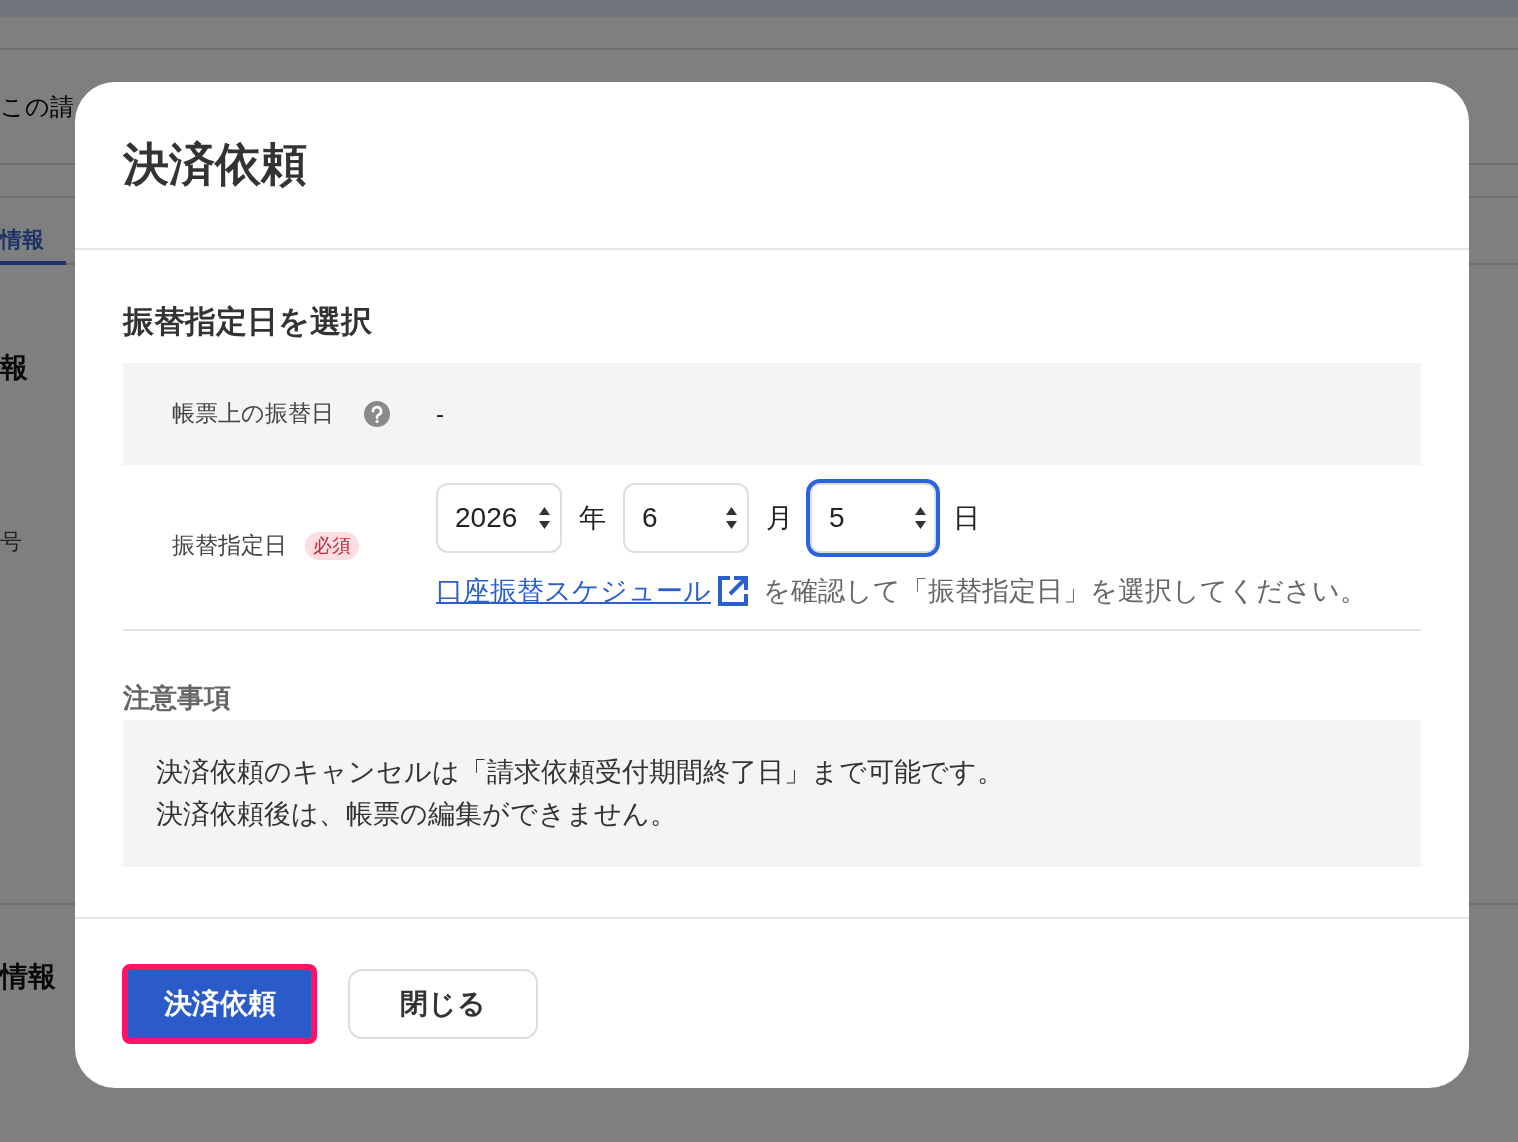 This screenshot has height=1142, width=1518. I want to click on hint-text: を確認して「振替指定日」を選択してください。, so click(1065, 591).